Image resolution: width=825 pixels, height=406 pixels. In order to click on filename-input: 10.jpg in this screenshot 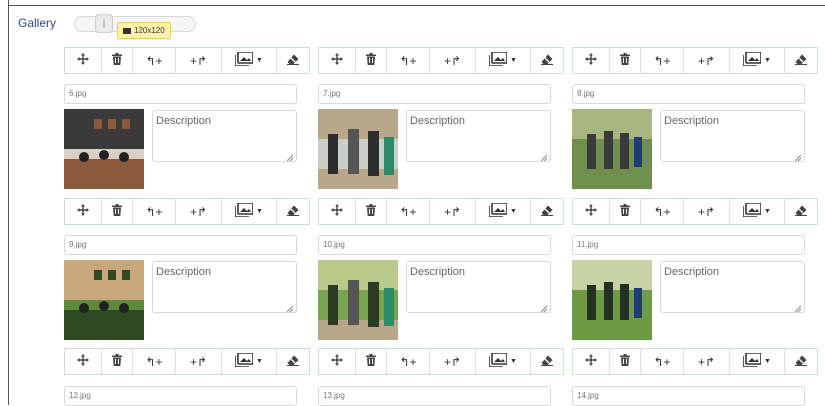, I will do `click(434, 245)`.